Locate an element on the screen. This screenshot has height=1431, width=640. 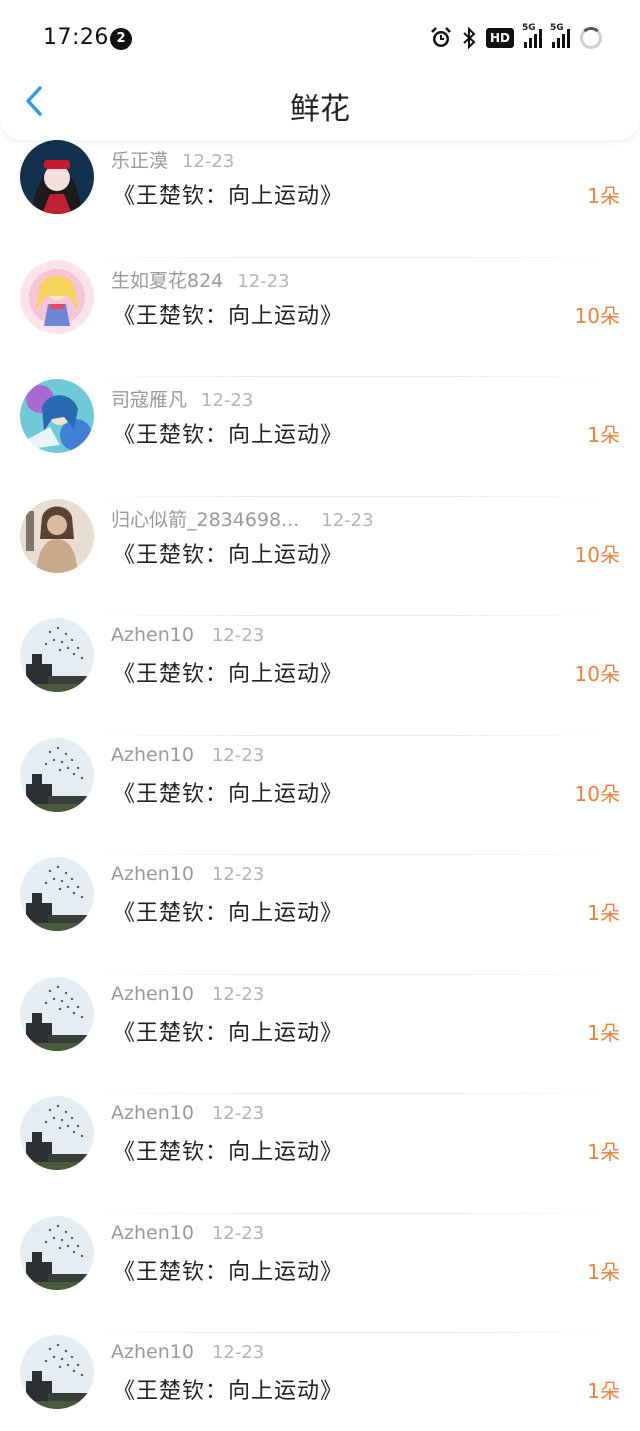
status-icons: HD 5G 5G is located at coordinates (516, 37).